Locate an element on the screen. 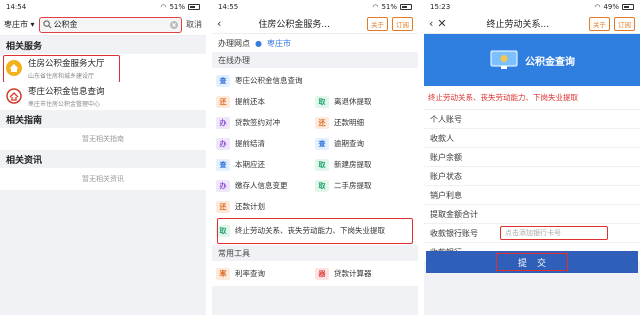 This screenshot has width=640, height=315. service-early-repay: 还提前还本 is located at coordinates (265, 101).